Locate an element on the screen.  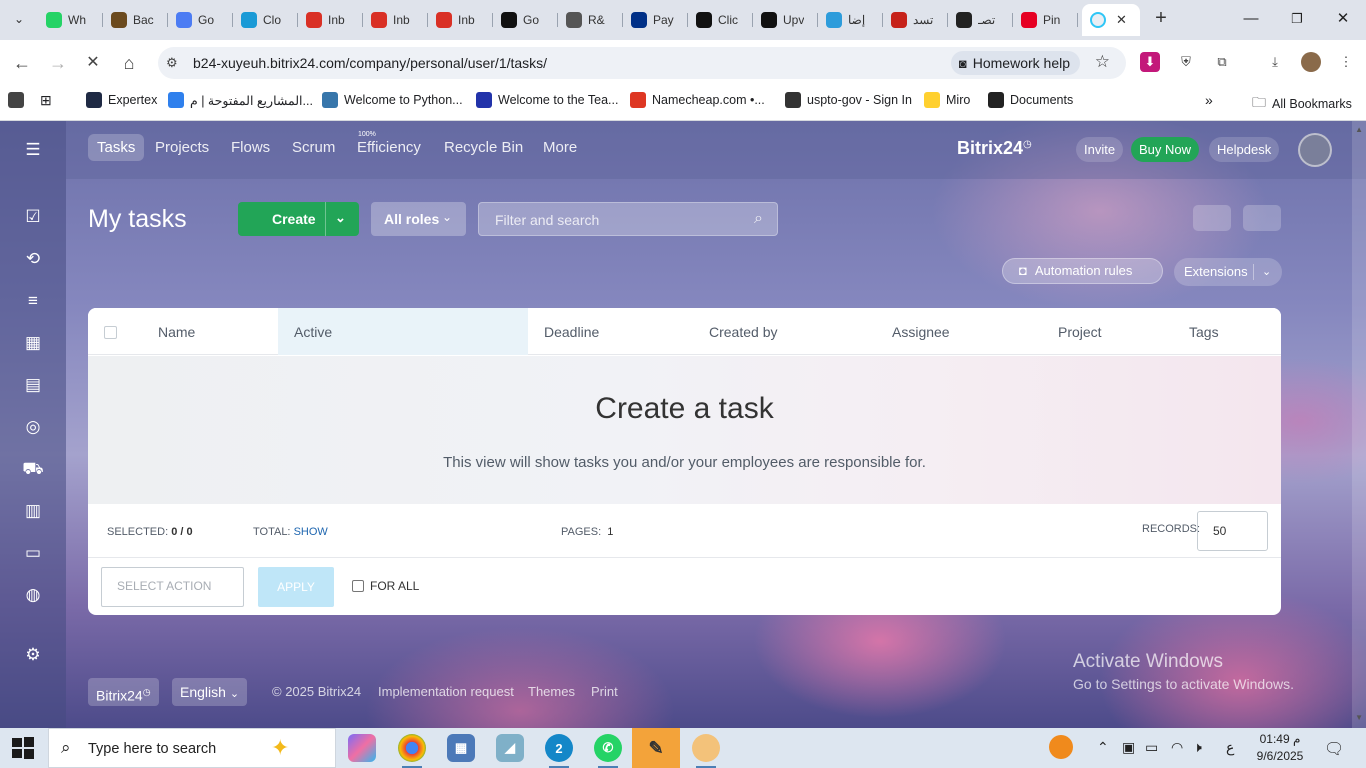
tasks-check-icon: ☑ is located at coordinates (33, 217).